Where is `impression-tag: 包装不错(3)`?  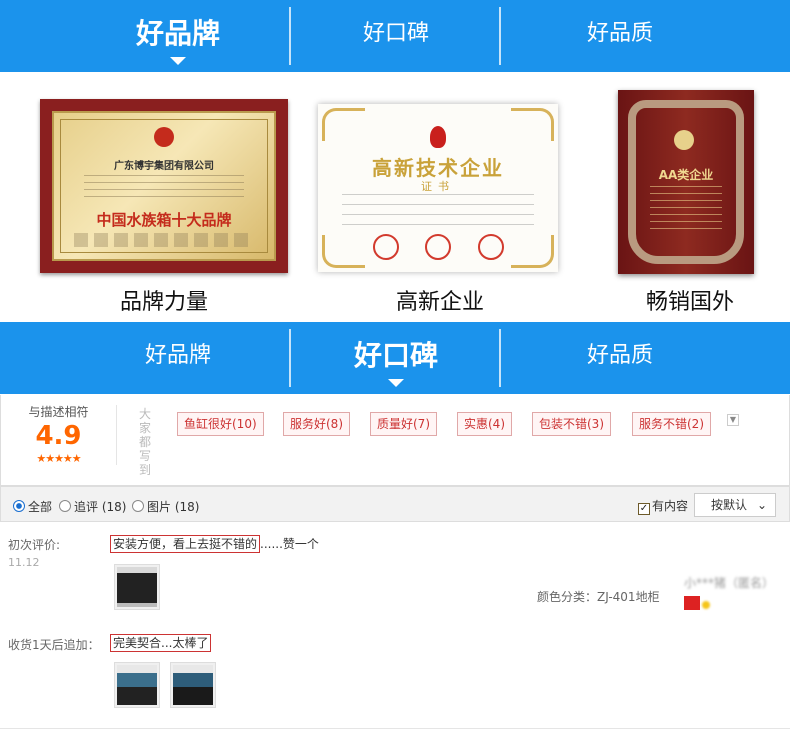 impression-tag: 包装不错(3) is located at coordinates (571, 424).